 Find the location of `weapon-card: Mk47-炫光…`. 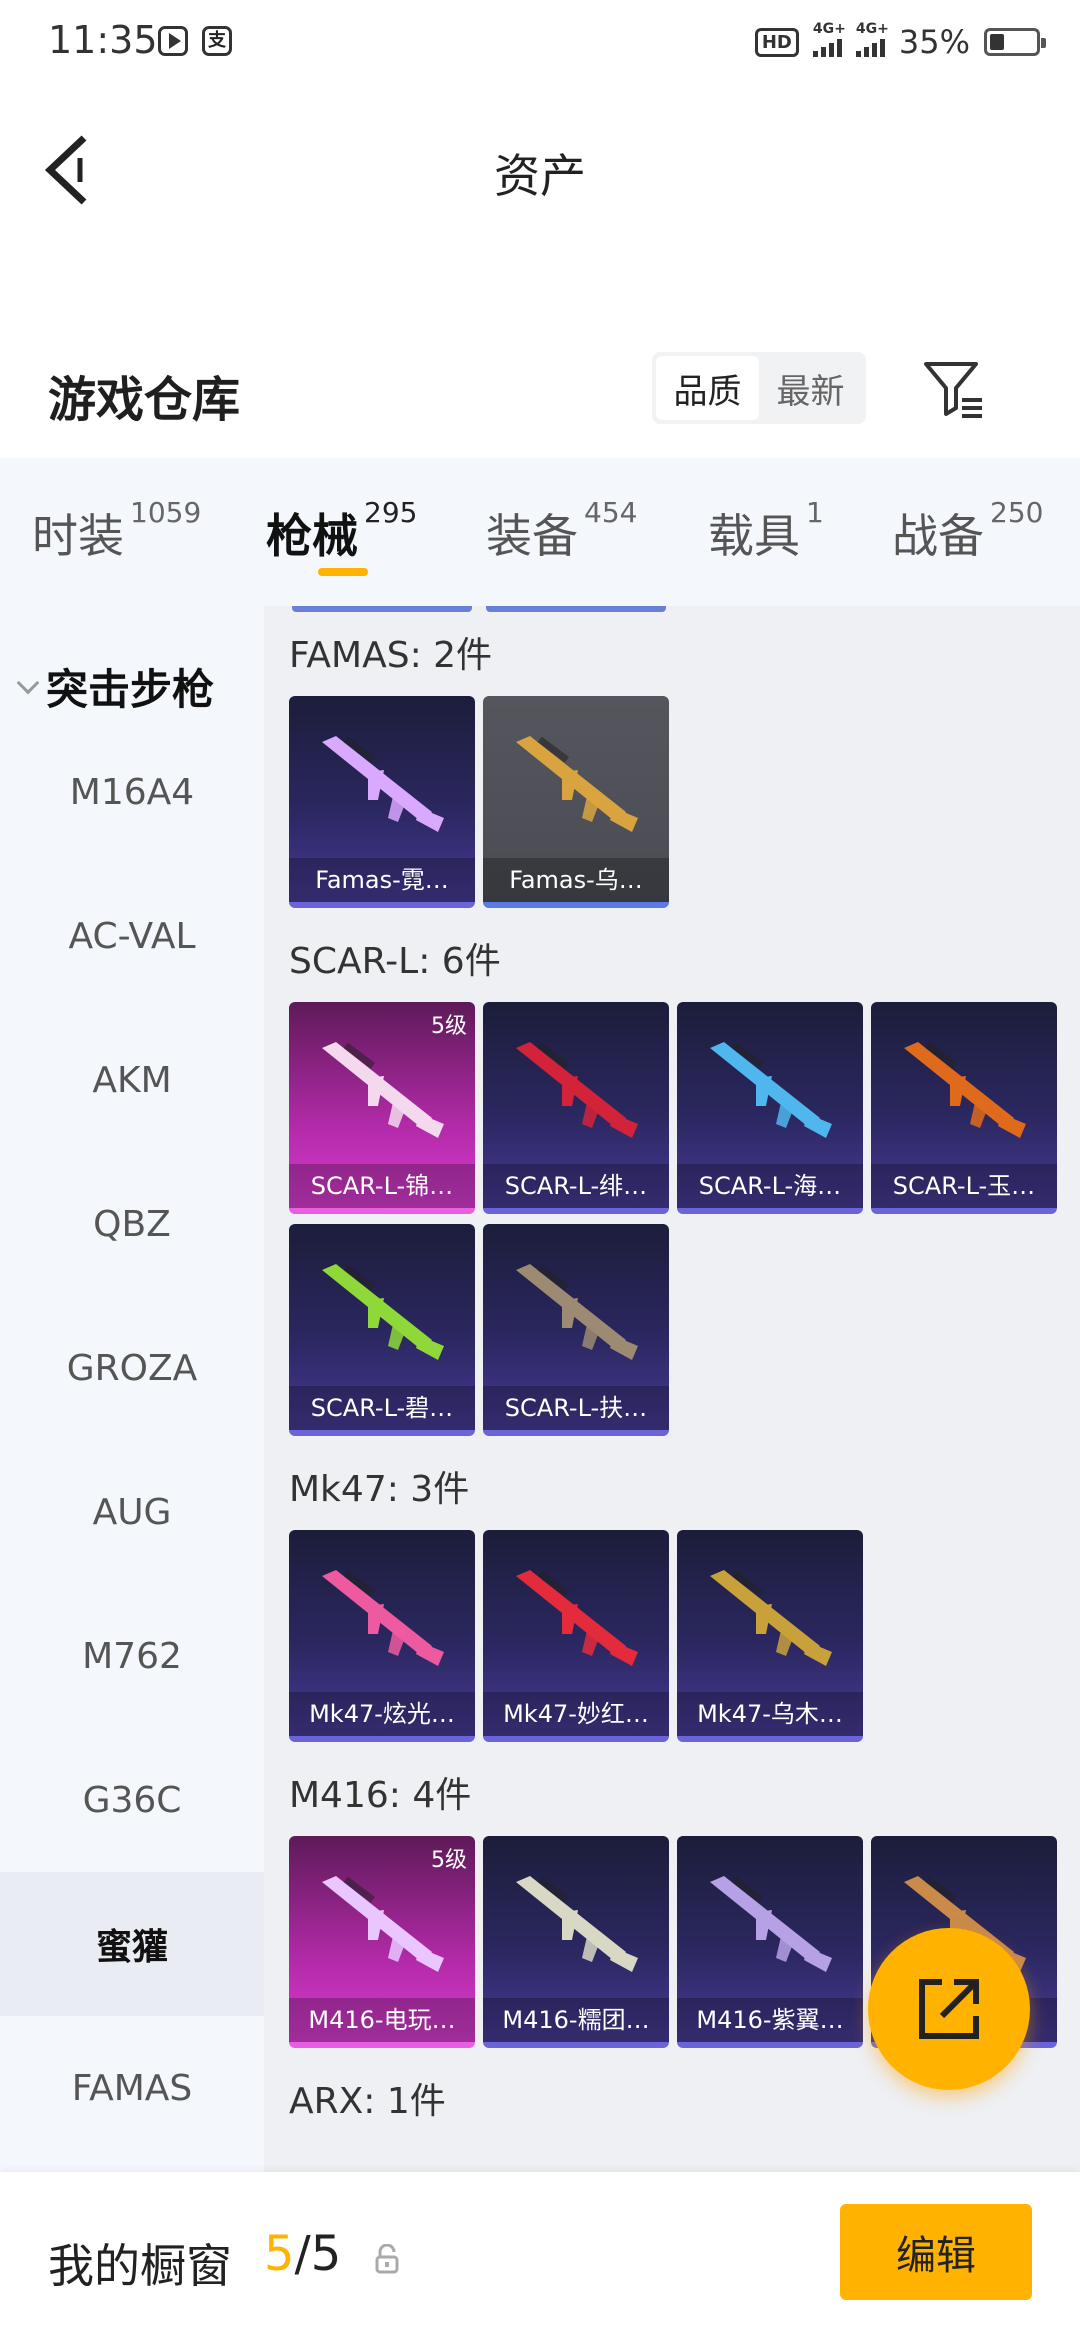

weapon-card: Mk47-炫光… is located at coordinates (382, 1636).